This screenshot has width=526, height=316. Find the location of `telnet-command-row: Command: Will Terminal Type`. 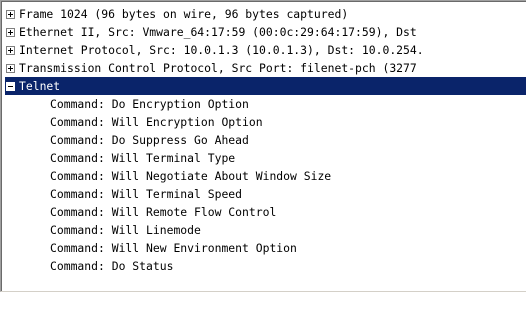

telnet-command-row: Command: Will Terminal Type is located at coordinates (265, 158).